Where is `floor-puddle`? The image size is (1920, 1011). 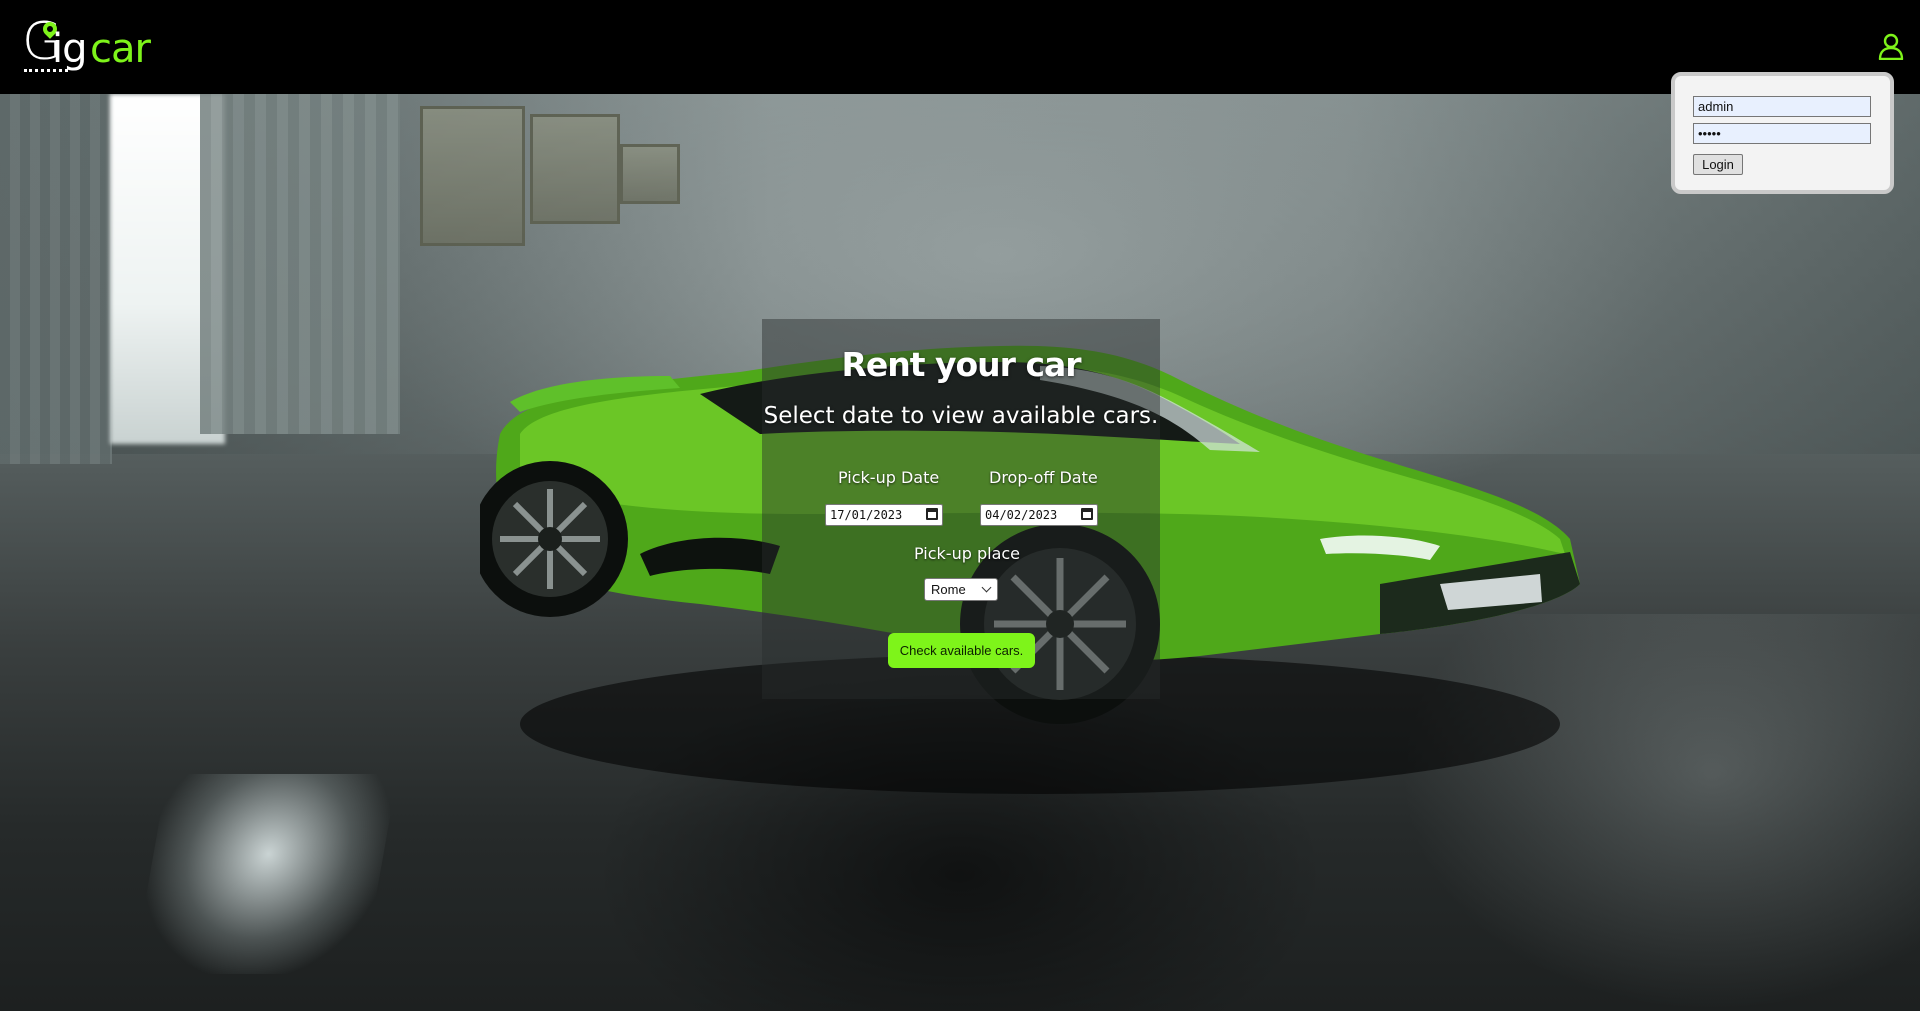 floor-puddle is located at coordinates (265, 874).